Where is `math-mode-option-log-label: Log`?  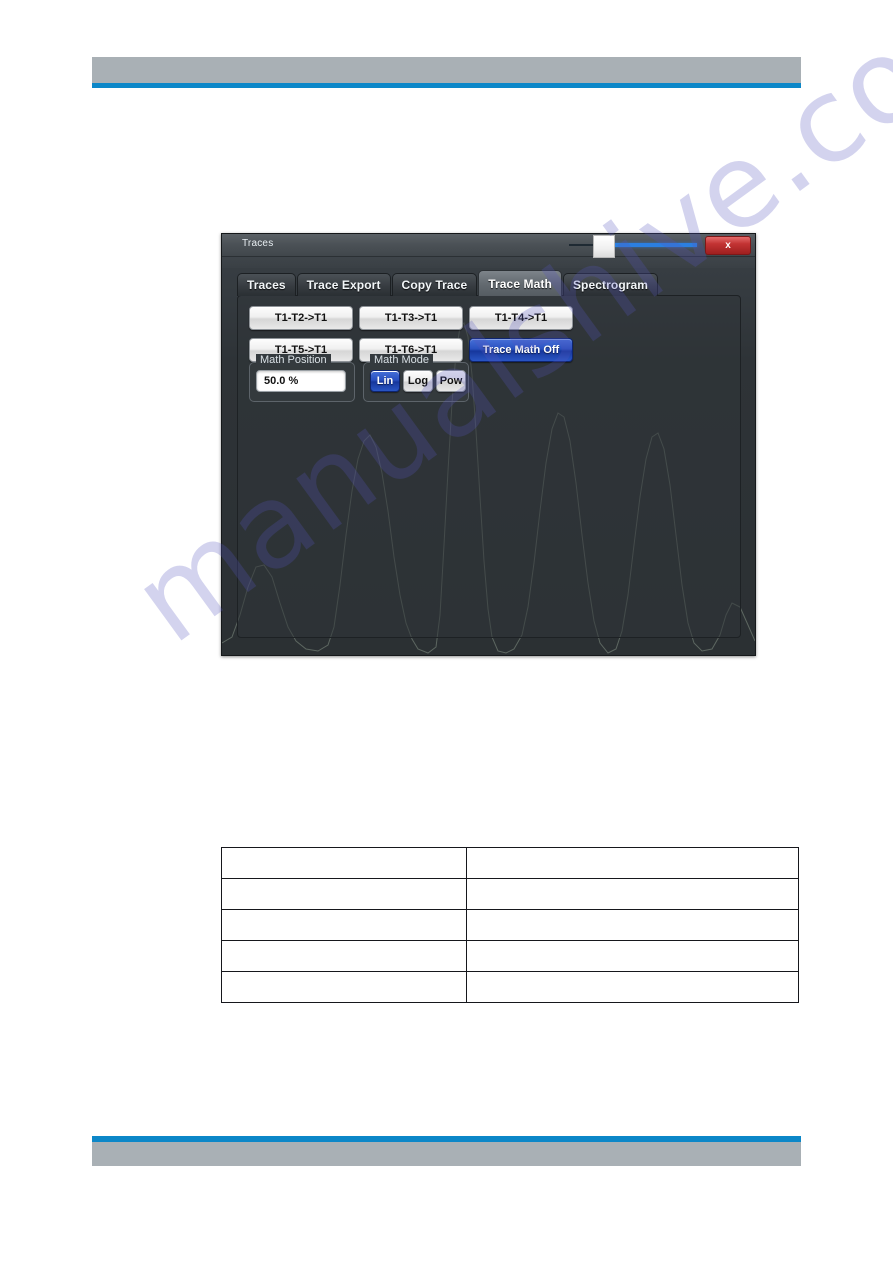
math-mode-option-log-label: Log is located at coordinates (418, 381).